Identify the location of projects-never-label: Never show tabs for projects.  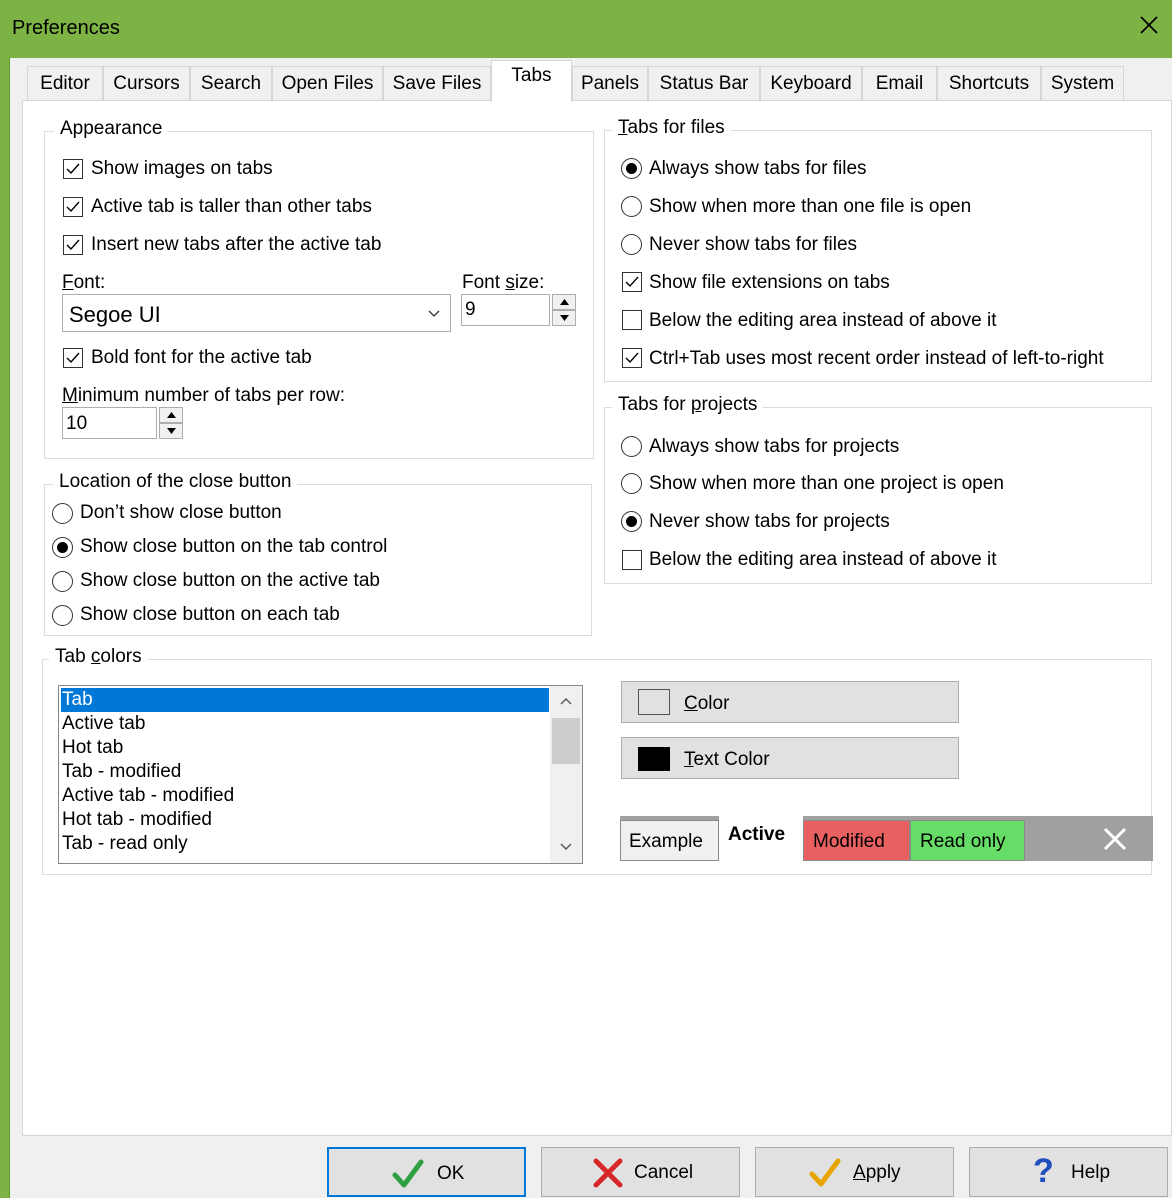
(769, 521).